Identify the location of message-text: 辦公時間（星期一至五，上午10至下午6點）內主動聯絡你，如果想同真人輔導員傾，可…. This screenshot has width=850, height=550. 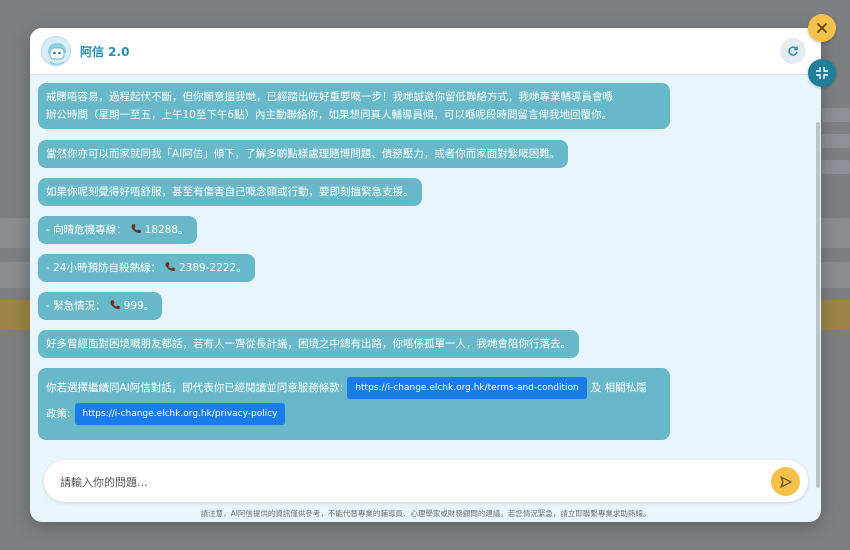
(329, 115).